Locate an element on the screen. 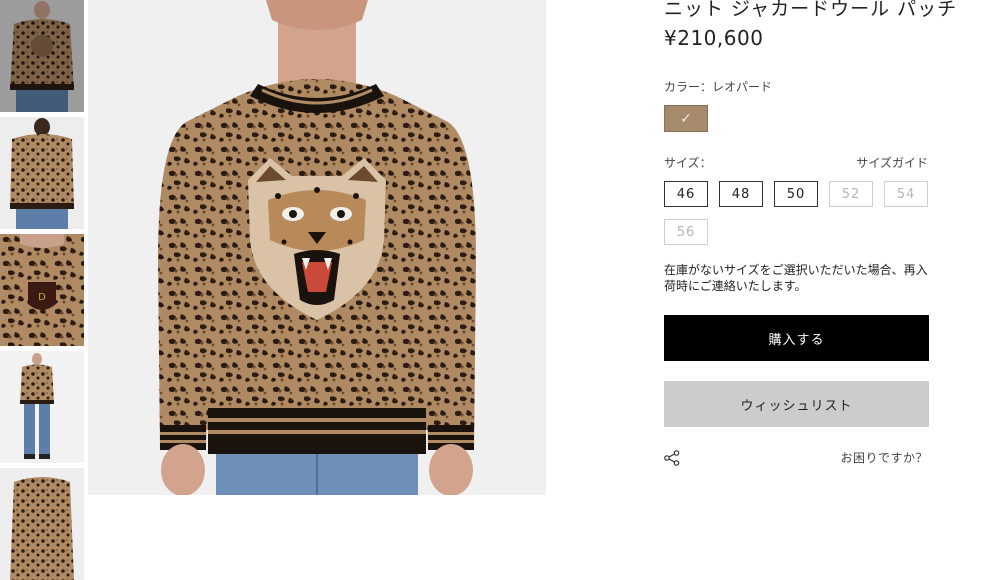  size-option-48: 48 is located at coordinates (741, 194).